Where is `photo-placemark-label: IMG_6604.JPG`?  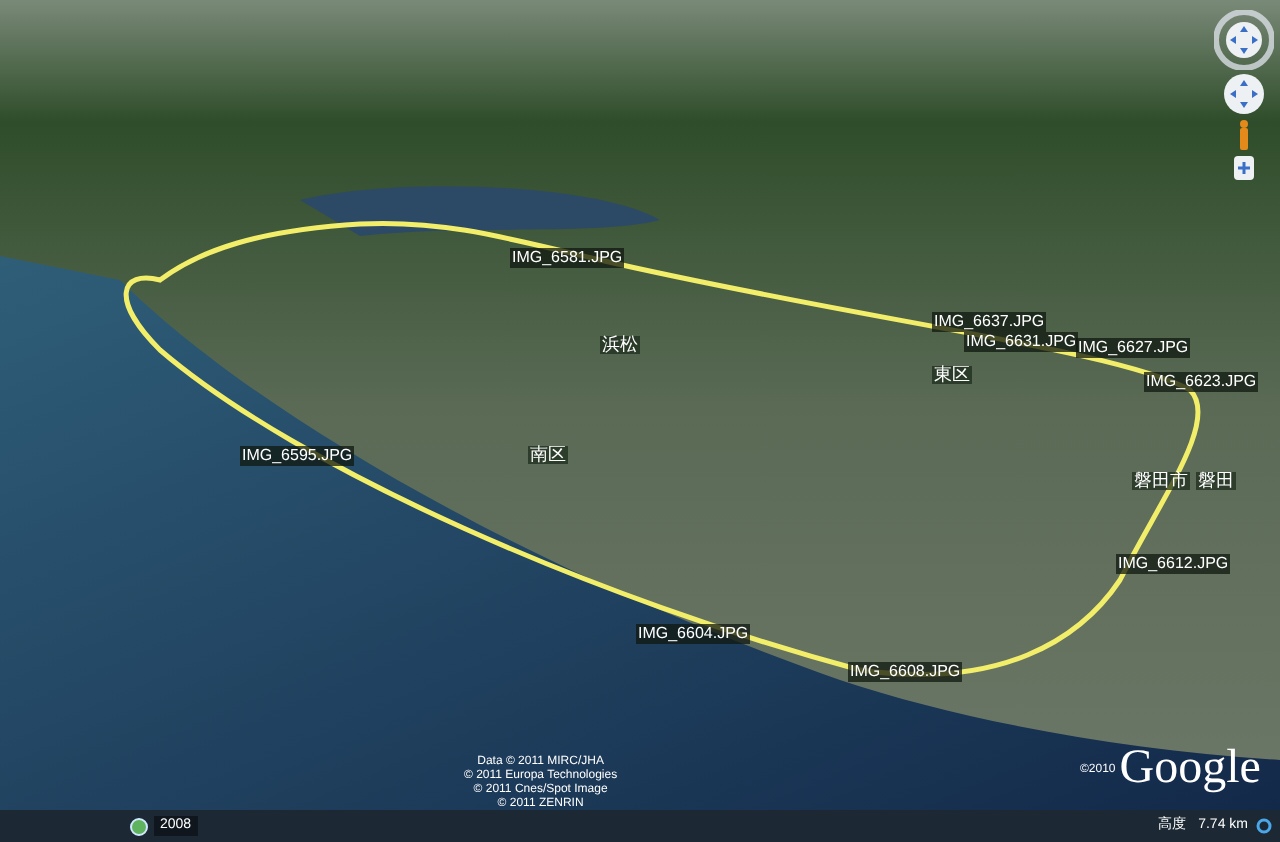 photo-placemark-label: IMG_6604.JPG is located at coordinates (693, 634).